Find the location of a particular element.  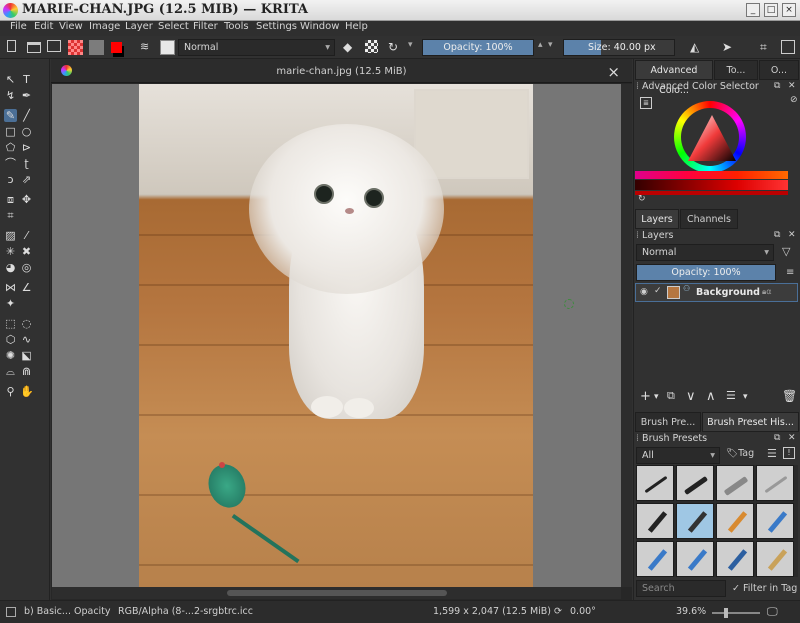

view-mode-icon: ☰ is located at coordinates (772, 453).